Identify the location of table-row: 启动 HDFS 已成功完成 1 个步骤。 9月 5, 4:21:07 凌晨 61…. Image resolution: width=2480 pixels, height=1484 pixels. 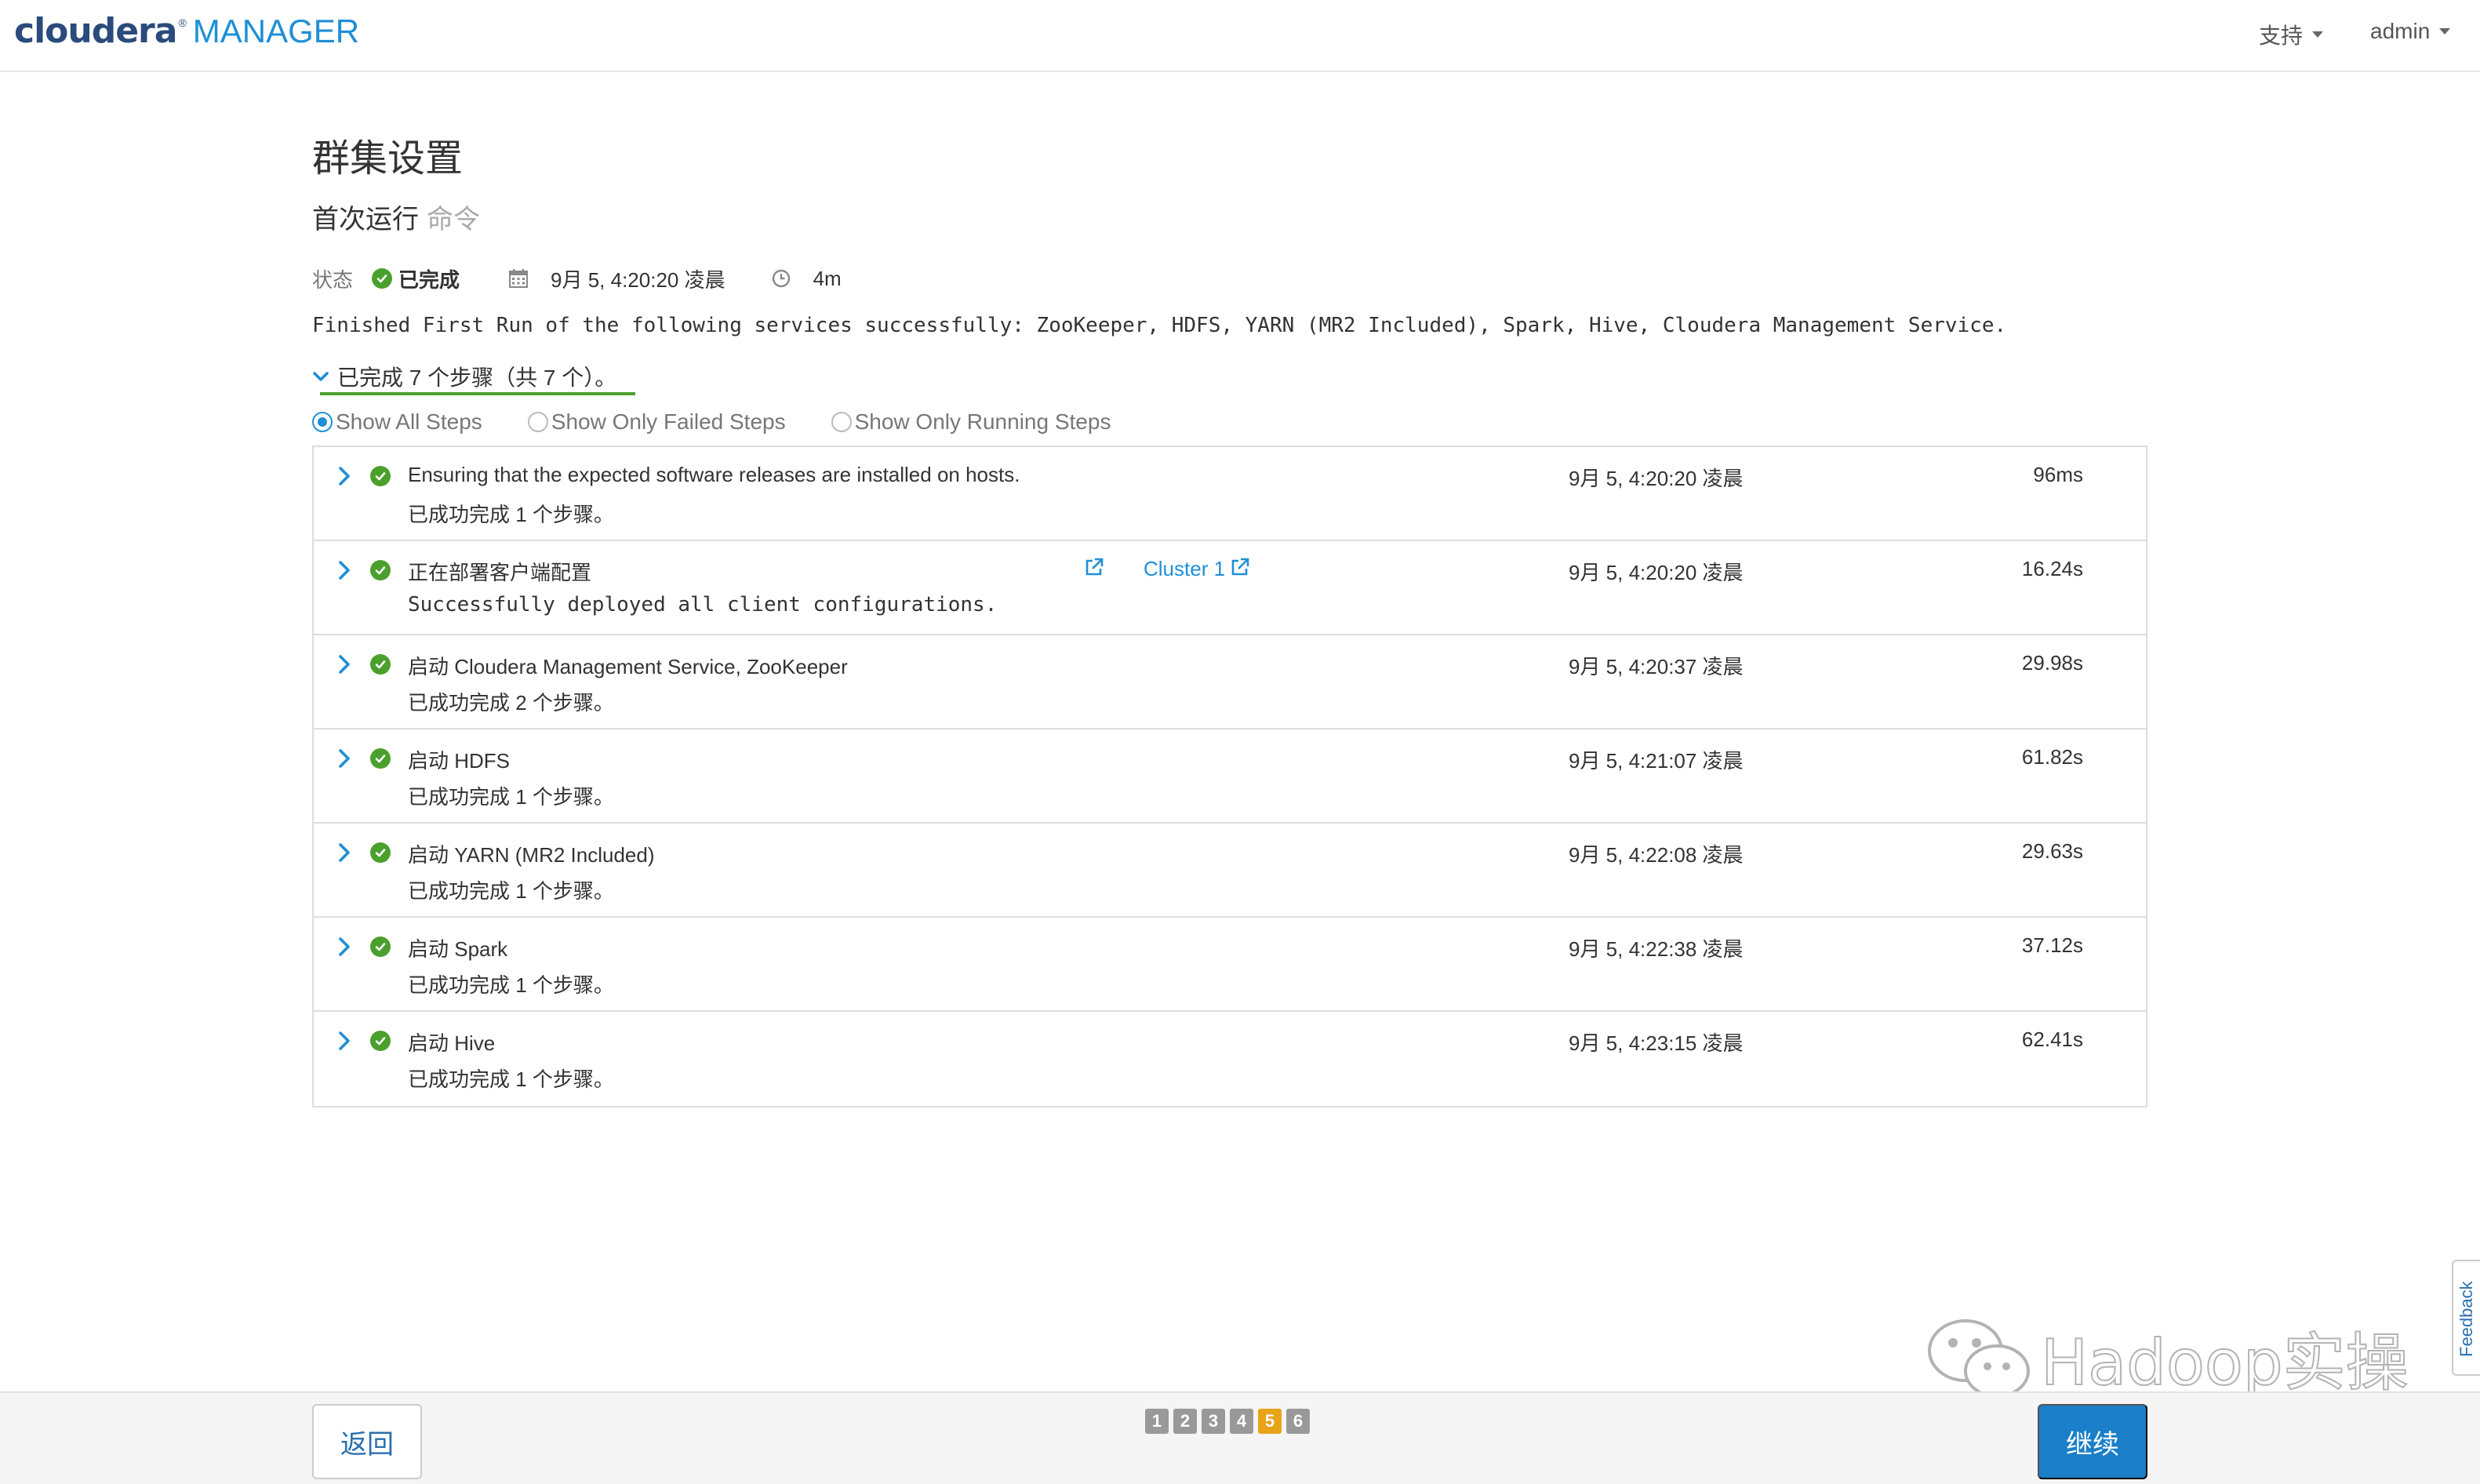
(1230, 776).